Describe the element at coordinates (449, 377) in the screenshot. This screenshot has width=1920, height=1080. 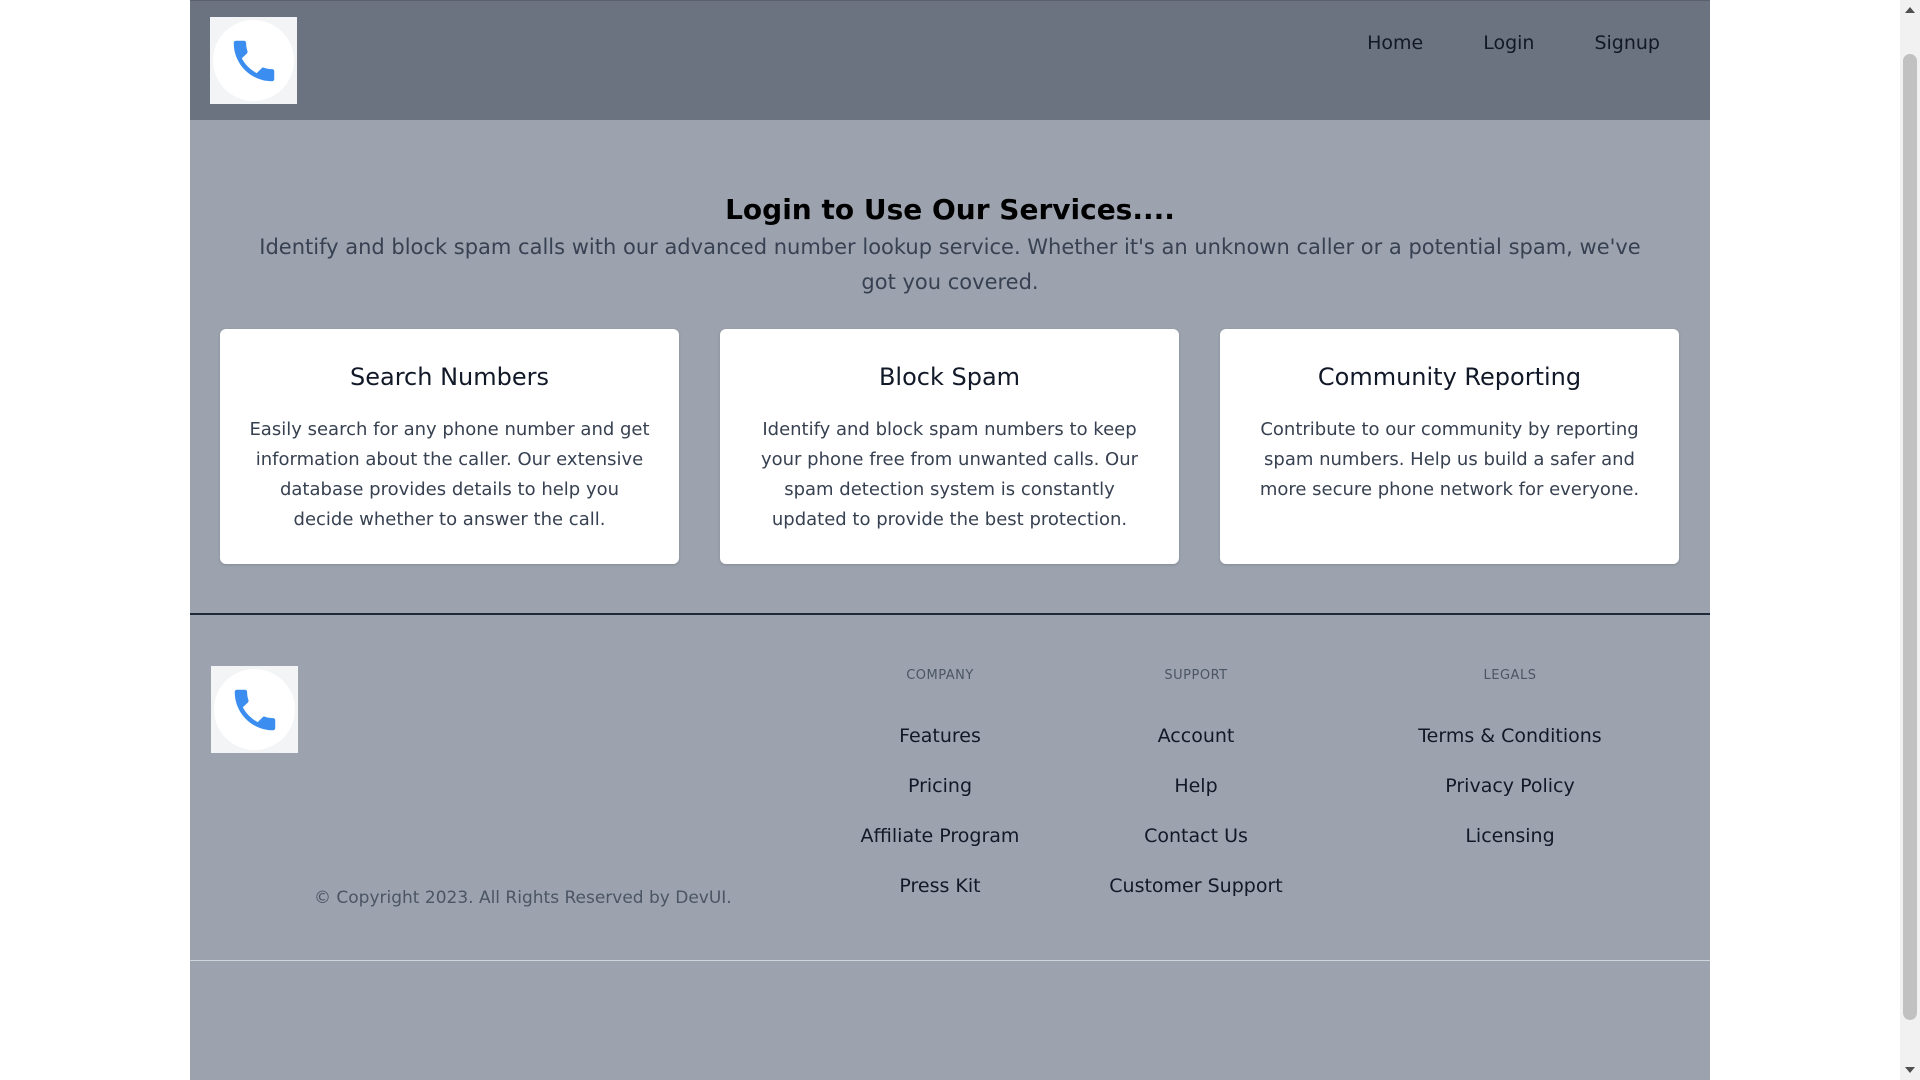
I see `card-title: Search Numbers` at that location.